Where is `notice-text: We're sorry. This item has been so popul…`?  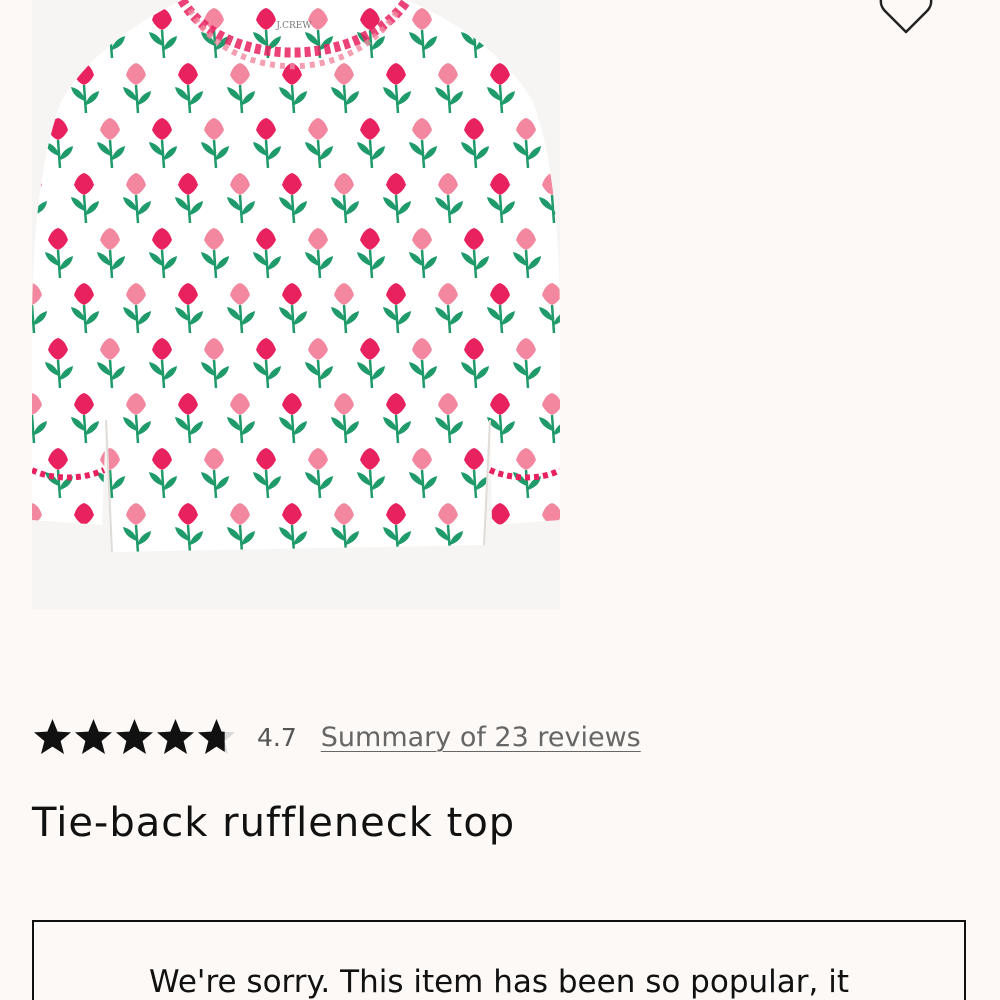
notice-text: We're sorry. This item has been so popul… is located at coordinates (499, 982).